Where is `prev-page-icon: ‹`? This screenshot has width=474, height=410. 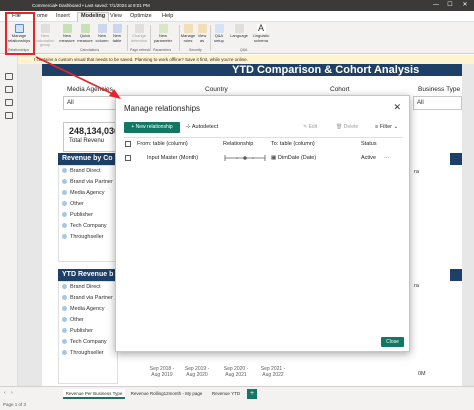
prev-page-icon: ‹ is located at coordinates (5, 393).